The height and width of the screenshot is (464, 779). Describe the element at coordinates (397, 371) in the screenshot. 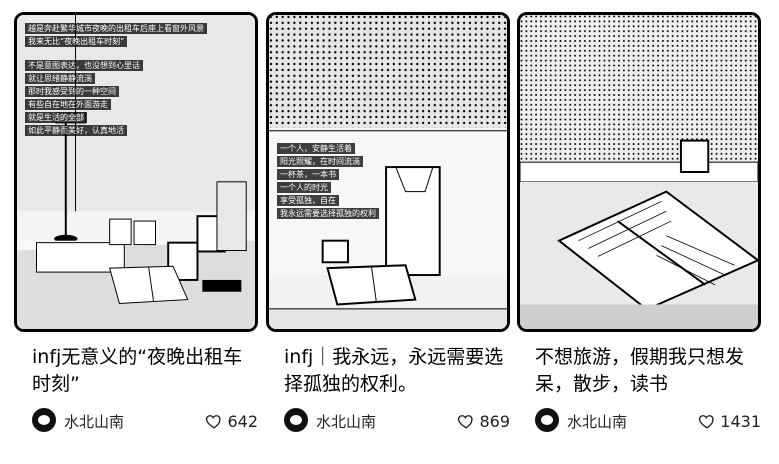

I see `note-title: infj｜我永远，永远需要选择孤独的权利。` at that location.